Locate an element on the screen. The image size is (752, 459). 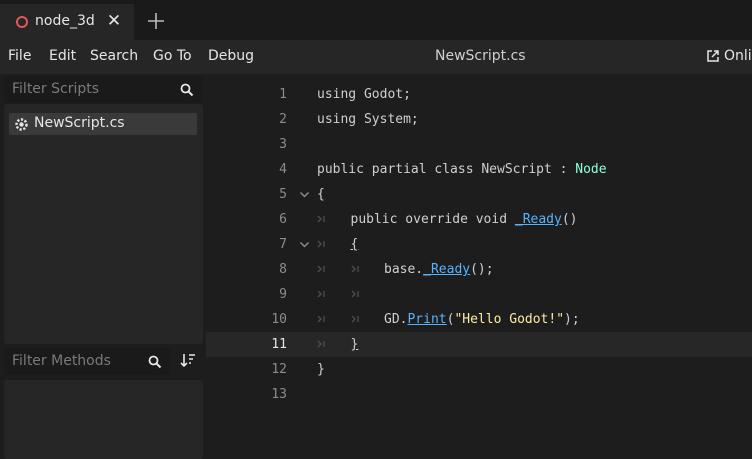
code-token-plain: using System; is located at coordinates (368, 119).